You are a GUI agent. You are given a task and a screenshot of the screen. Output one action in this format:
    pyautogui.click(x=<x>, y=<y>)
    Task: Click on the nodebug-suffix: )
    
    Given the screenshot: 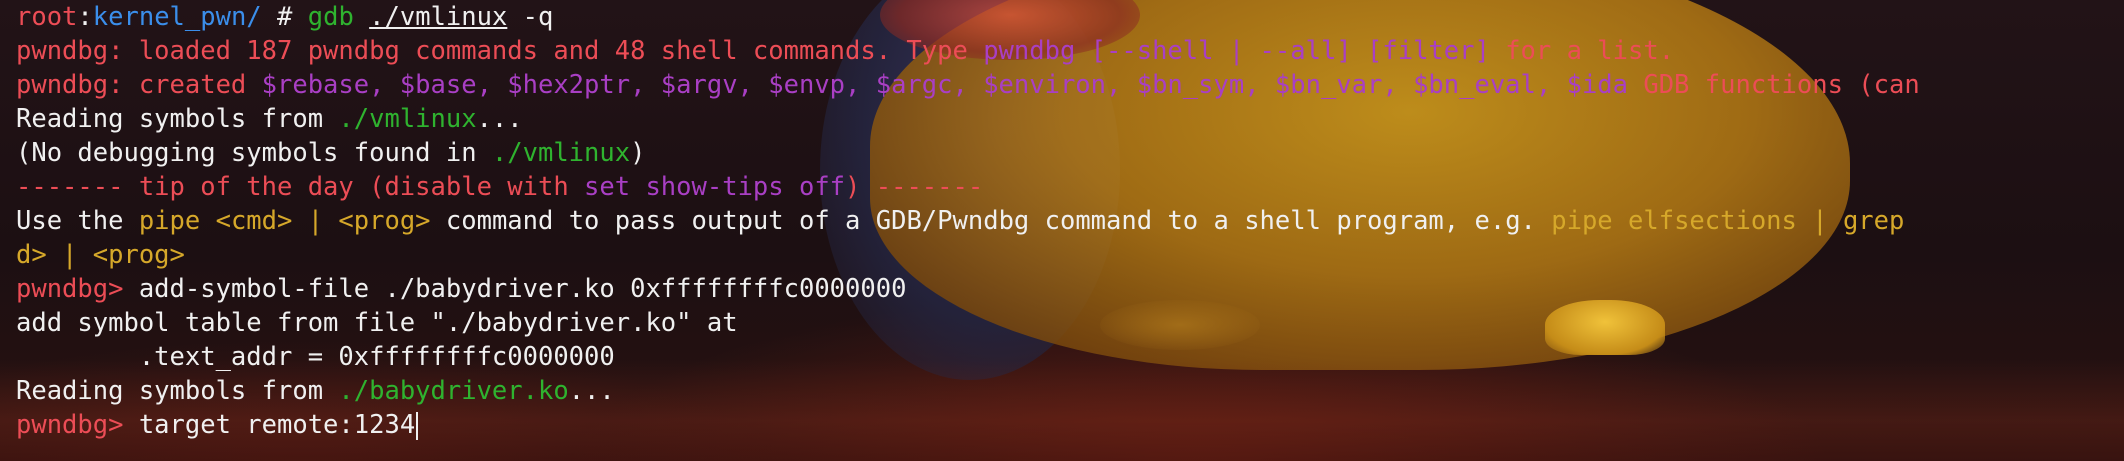 What is the action you would take?
    pyautogui.click(x=638, y=153)
    